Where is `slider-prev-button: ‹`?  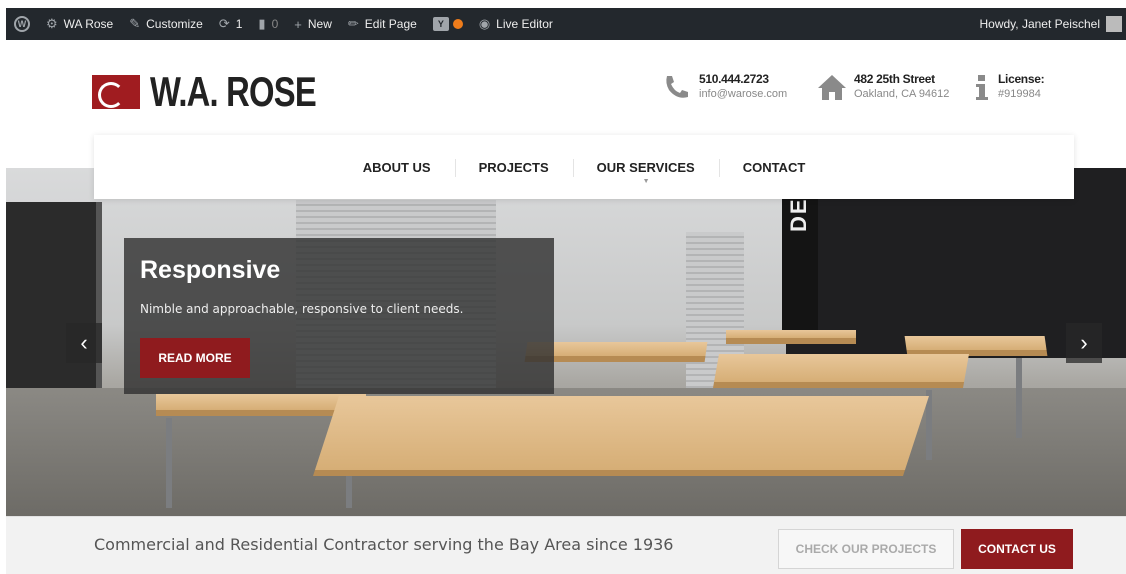 slider-prev-button: ‹ is located at coordinates (84, 343).